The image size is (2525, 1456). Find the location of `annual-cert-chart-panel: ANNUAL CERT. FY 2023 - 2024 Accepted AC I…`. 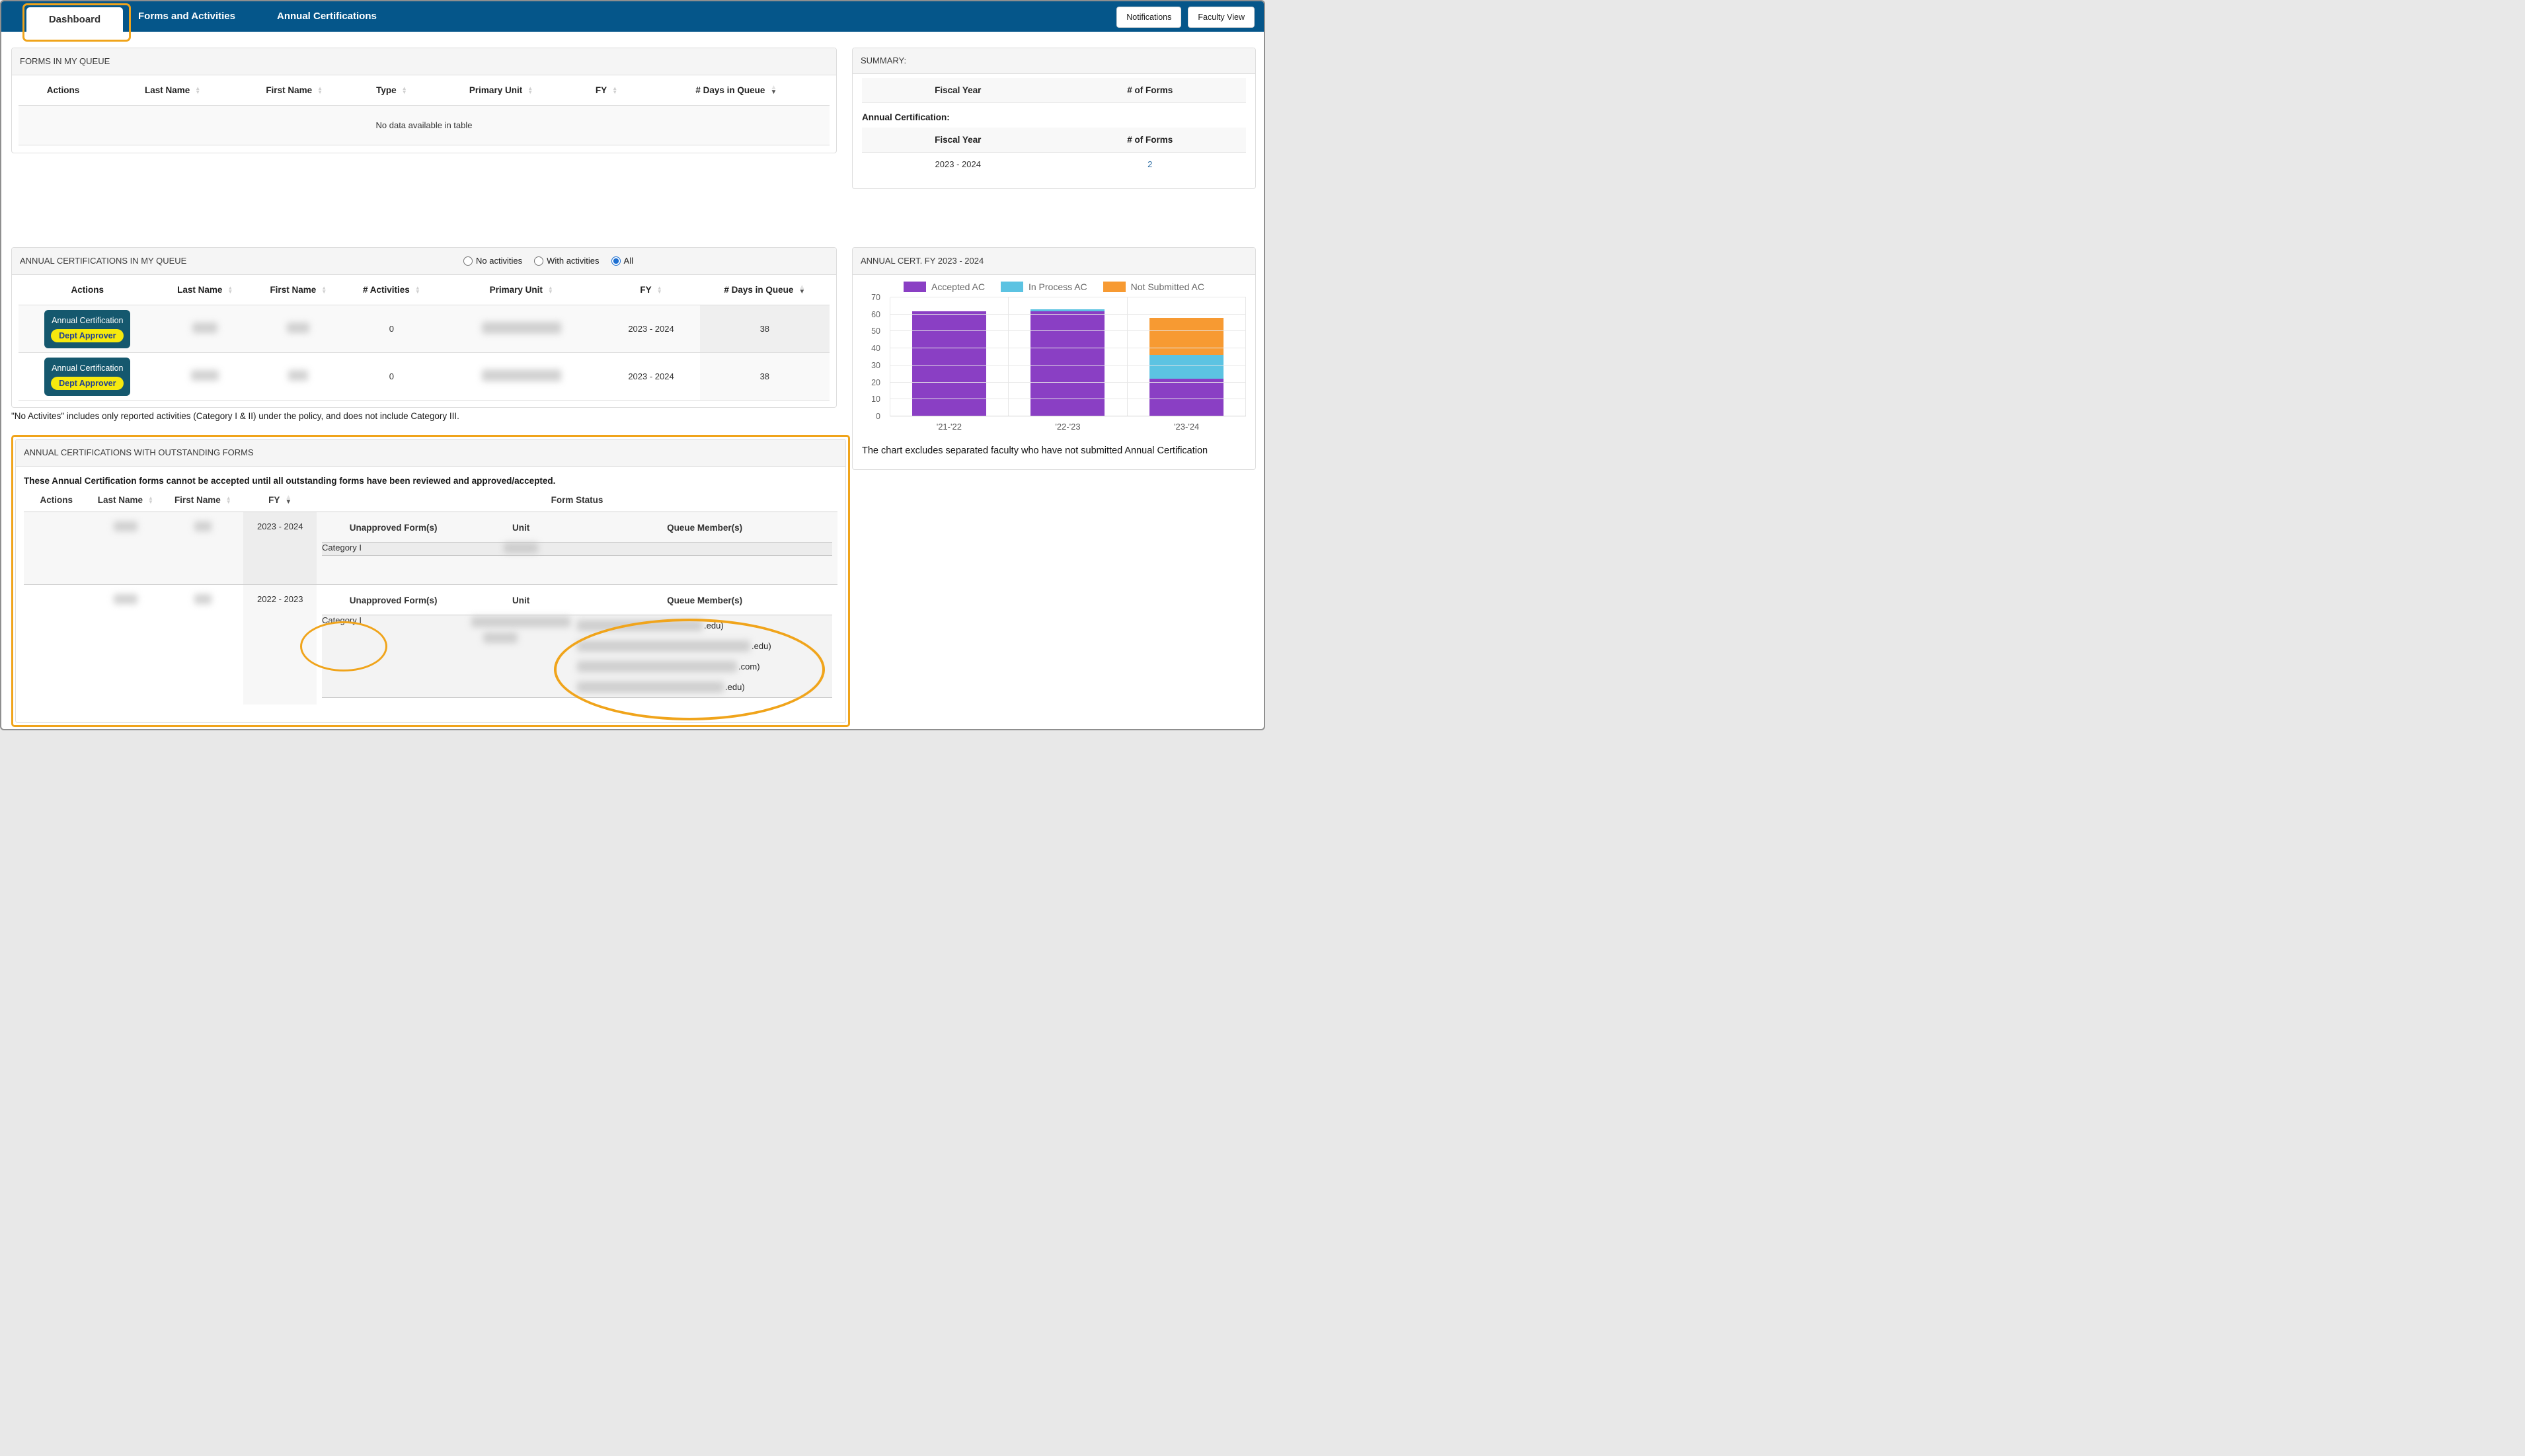

annual-cert-chart-panel: ANNUAL CERT. FY 2023 - 2024 Accepted AC I… is located at coordinates (1054, 358).